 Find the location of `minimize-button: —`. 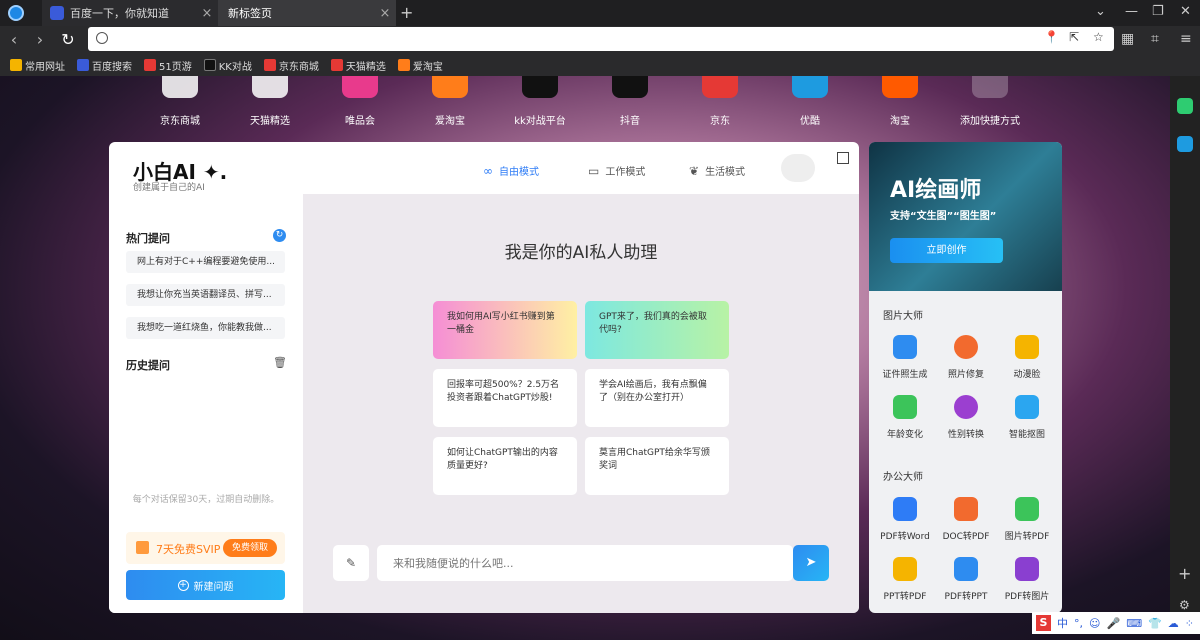

minimize-button: — is located at coordinates (1131, 11).